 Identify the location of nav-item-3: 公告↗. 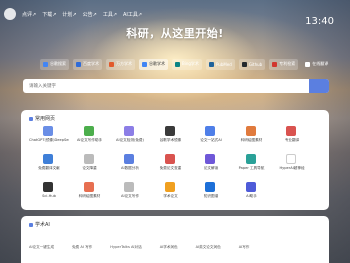
(90, 14).